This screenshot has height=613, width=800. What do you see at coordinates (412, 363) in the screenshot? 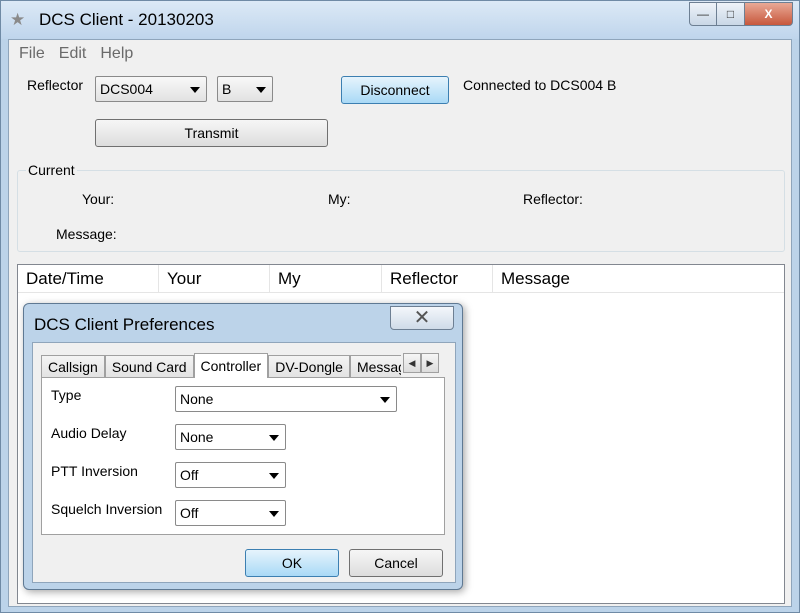
I see `arrow-left-icon: ◀` at bounding box center [412, 363].